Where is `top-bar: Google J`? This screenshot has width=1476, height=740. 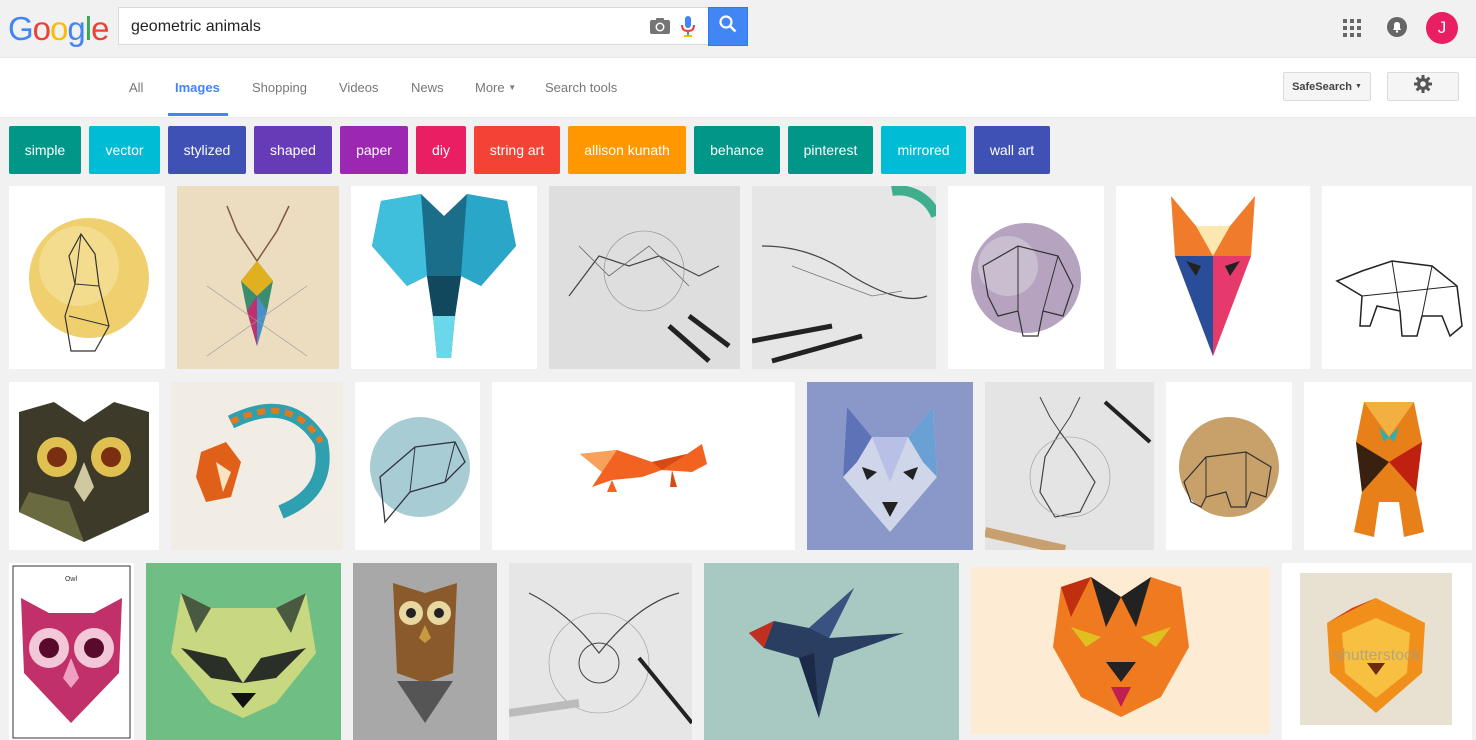 top-bar: Google J is located at coordinates (738, 29).